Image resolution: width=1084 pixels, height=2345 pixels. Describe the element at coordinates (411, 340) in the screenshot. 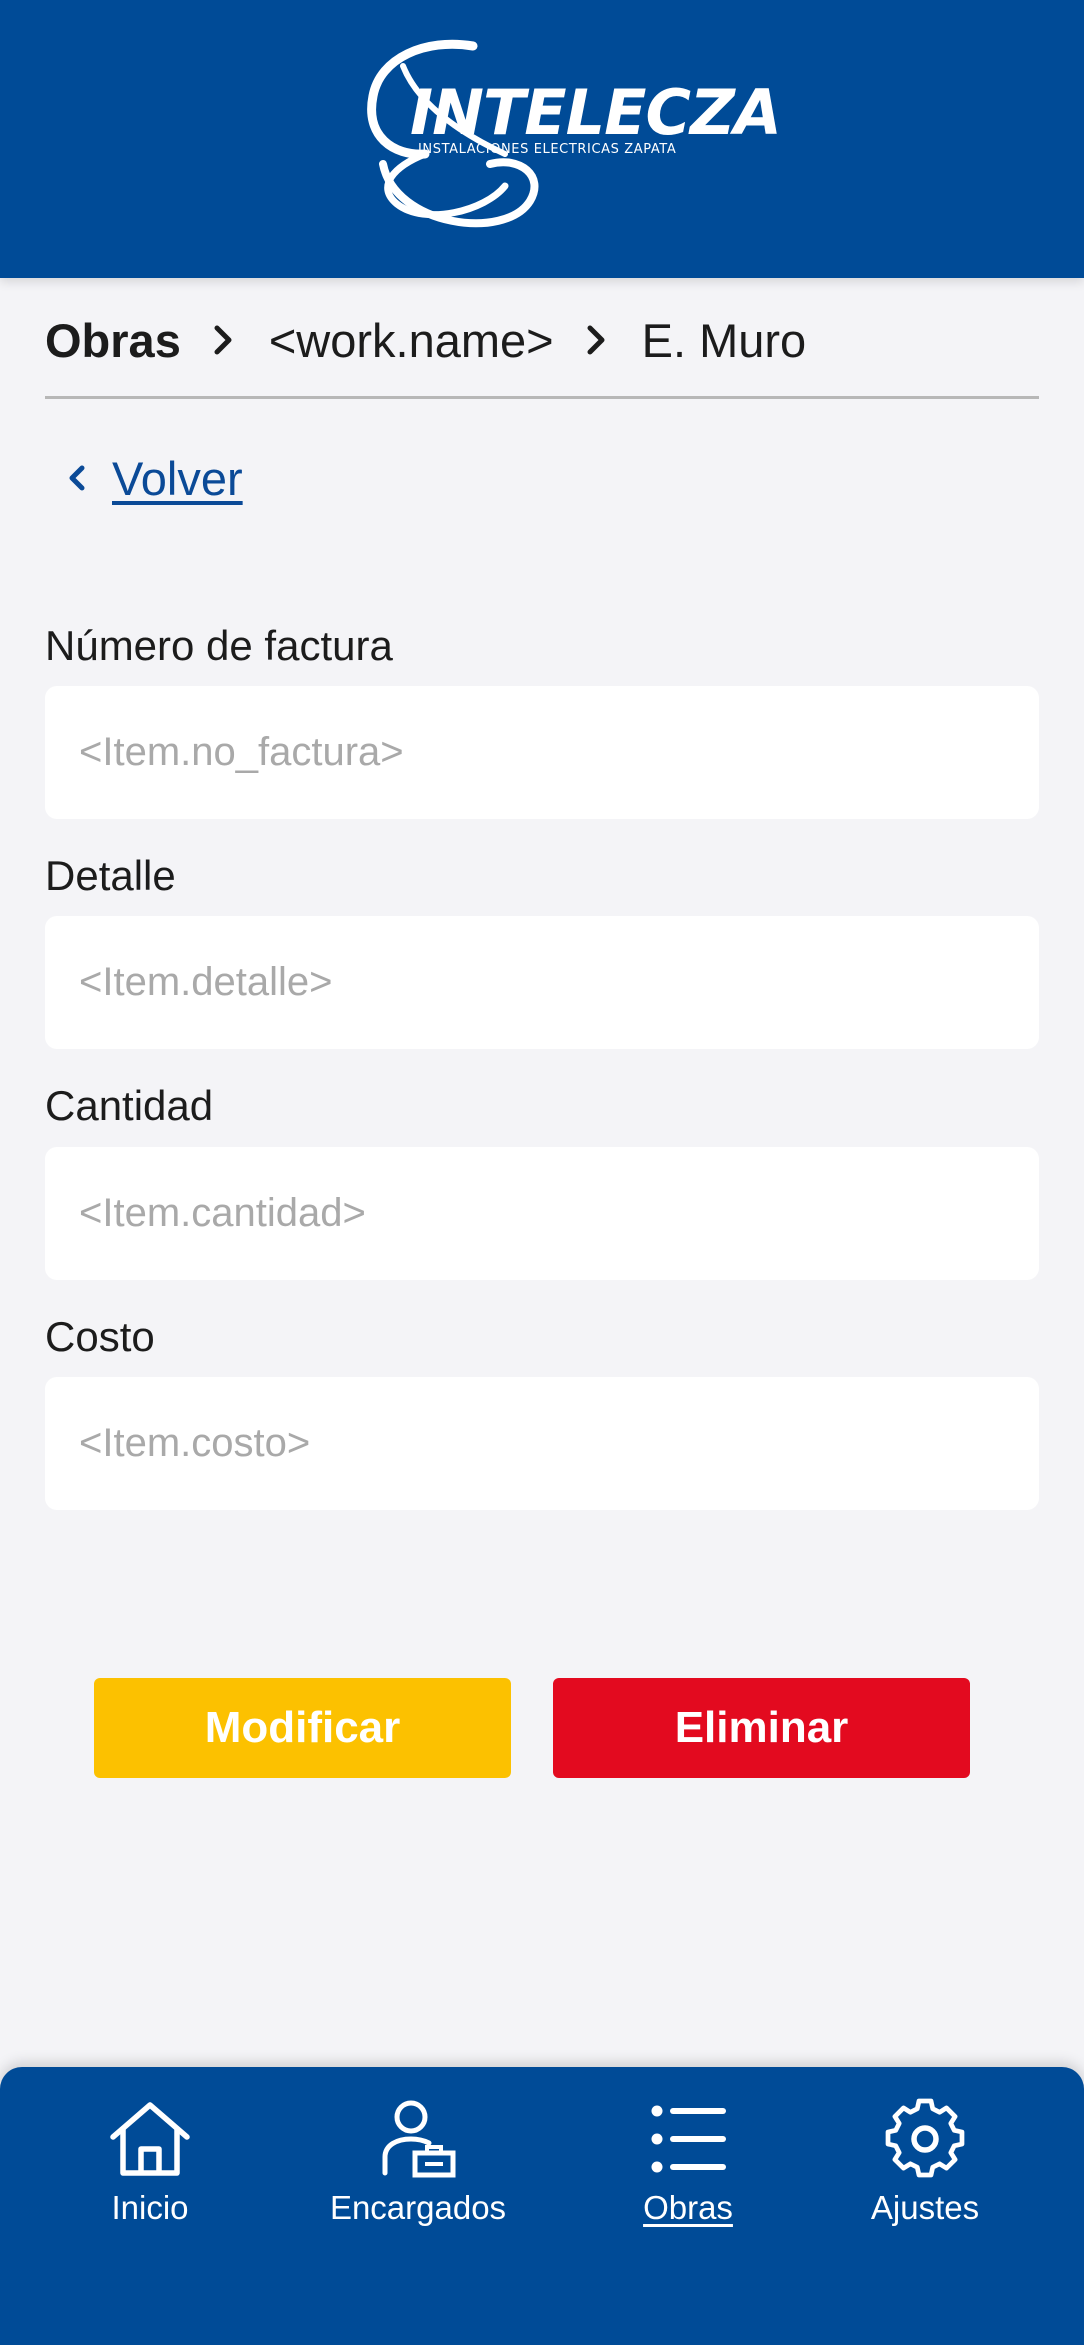

I see `breadcrumb-item-work: <work.name>` at that location.